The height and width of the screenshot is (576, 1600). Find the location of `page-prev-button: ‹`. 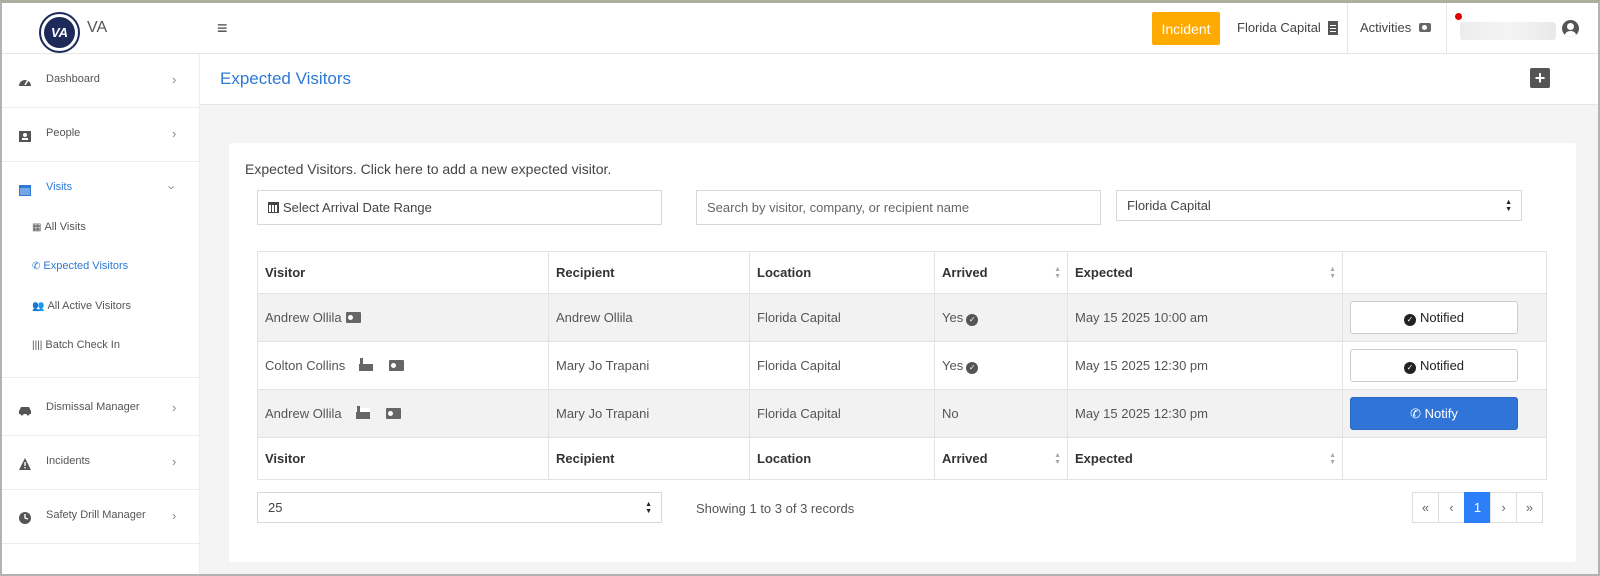

page-prev-button: ‹ is located at coordinates (1451, 507).